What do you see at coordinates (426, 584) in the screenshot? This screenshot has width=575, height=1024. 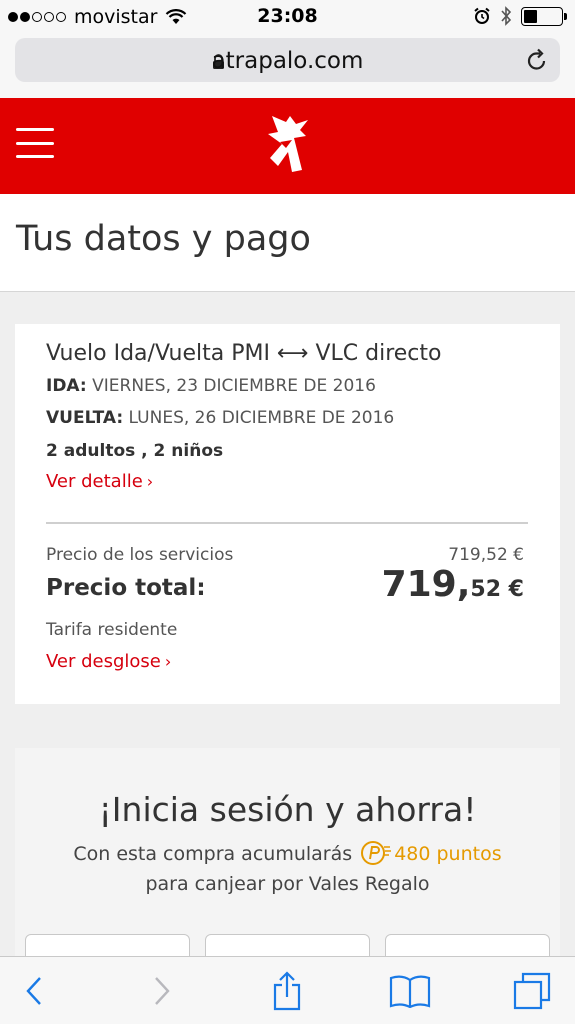 I see `total-price-integer: 719,` at bounding box center [426, 584].